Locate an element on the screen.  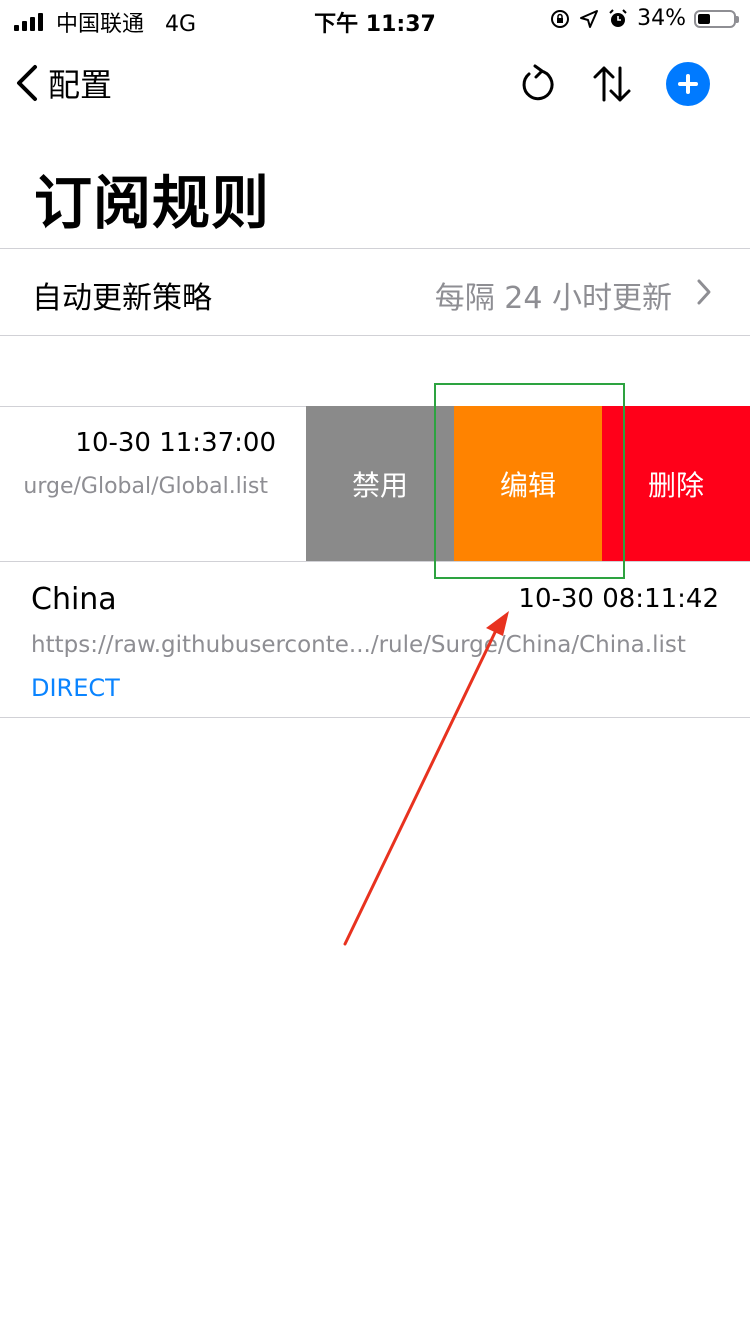
status-indicators: 34% is located at coordinates (644, 18).